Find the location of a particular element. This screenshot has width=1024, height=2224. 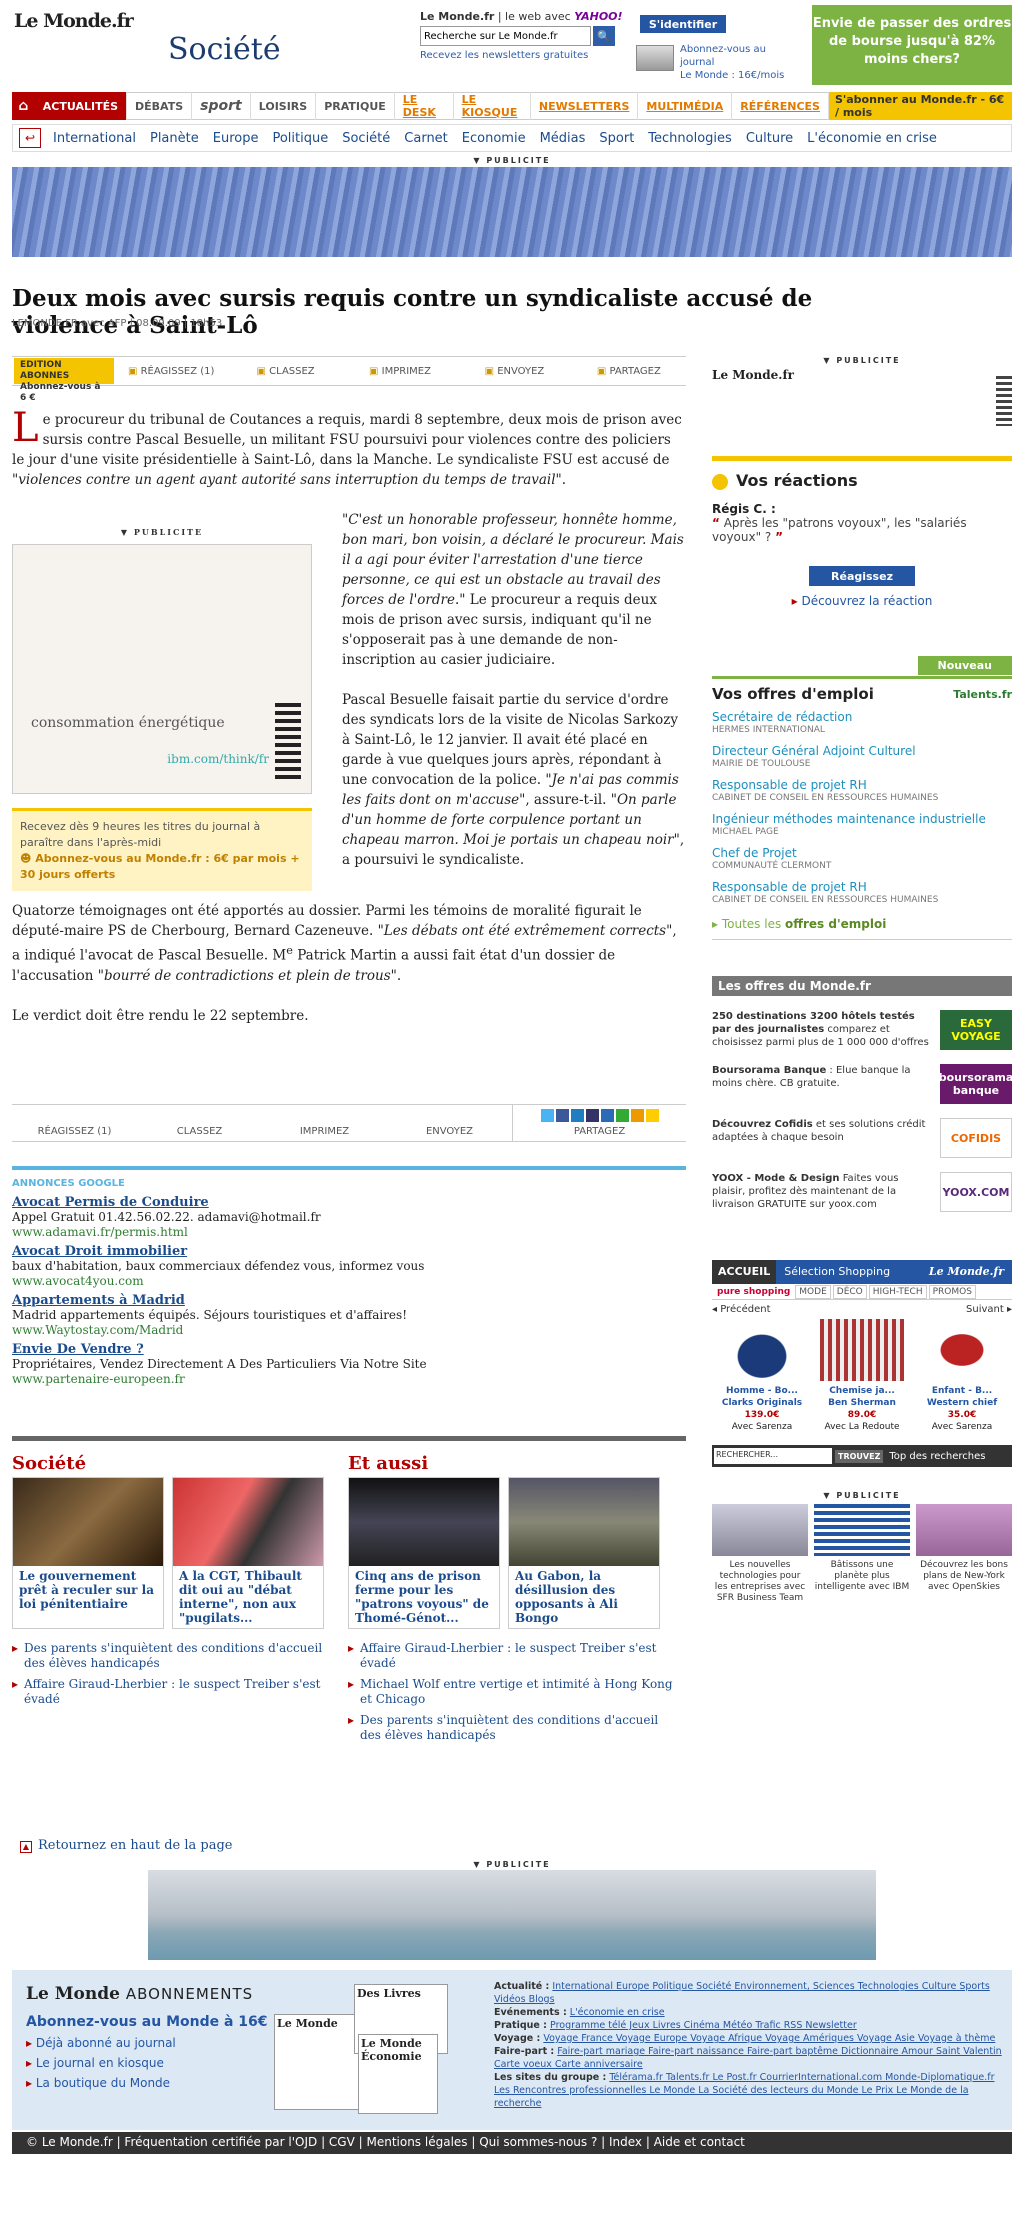

netvibes-icon is located at coordinates (637, 1115).